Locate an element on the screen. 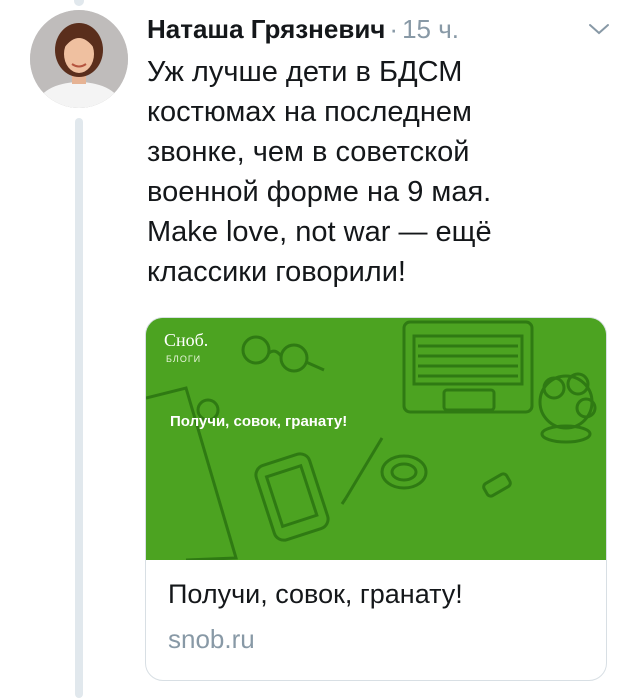  card-body: Получи, совок, гранату! snob.ru is located at coordinates (377, 616).